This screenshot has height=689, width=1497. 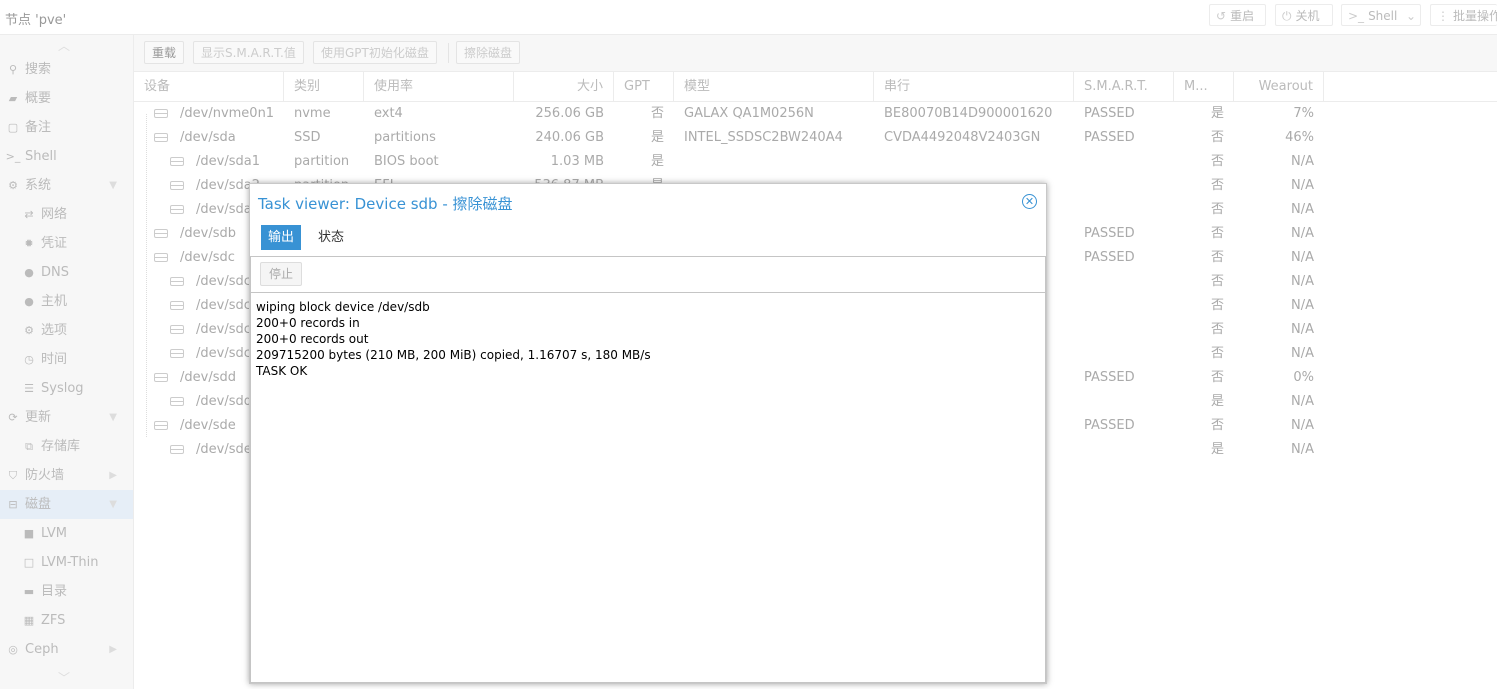 I want to click on shell-button: >_ Shell ⌄, so click(x=1381, y=15).